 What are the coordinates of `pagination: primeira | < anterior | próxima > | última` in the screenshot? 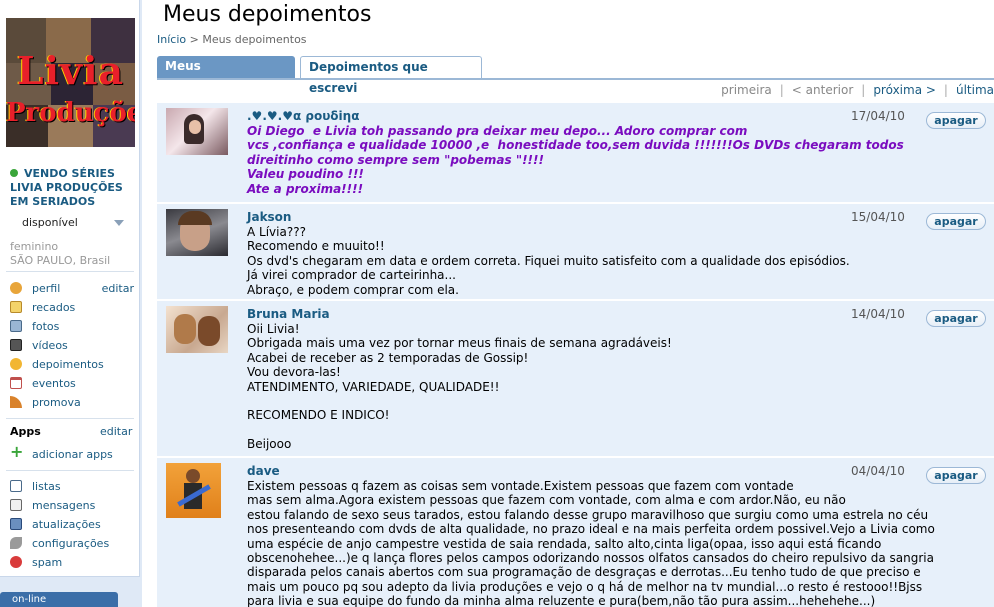 It's located at (857, 90).